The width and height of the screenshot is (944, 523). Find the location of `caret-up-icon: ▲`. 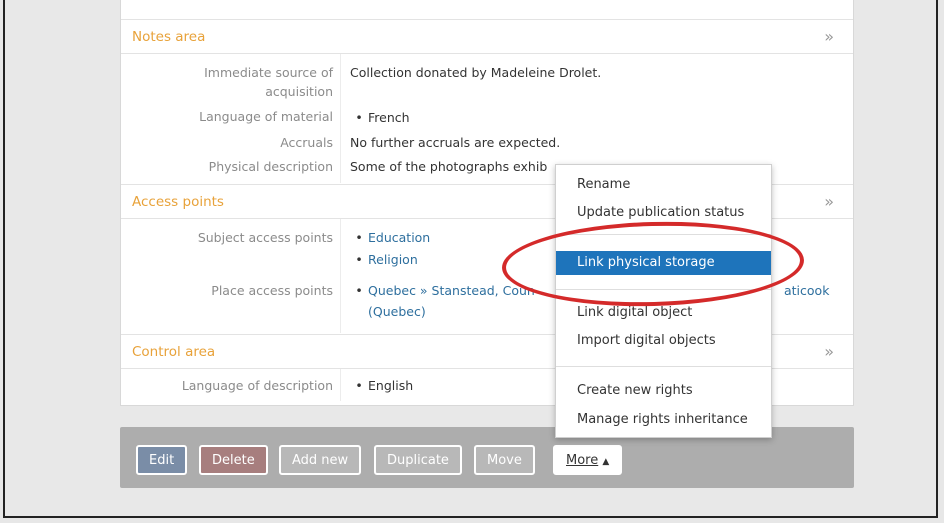

caret-up-icon: ▲ is located at coordinates (606, 462).